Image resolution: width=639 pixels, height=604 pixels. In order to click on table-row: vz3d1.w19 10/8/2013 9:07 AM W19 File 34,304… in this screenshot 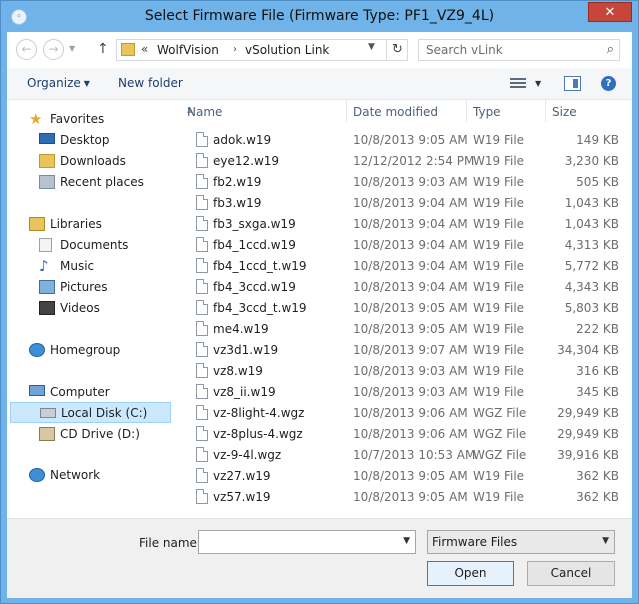, I will do `click(403, 350)`.